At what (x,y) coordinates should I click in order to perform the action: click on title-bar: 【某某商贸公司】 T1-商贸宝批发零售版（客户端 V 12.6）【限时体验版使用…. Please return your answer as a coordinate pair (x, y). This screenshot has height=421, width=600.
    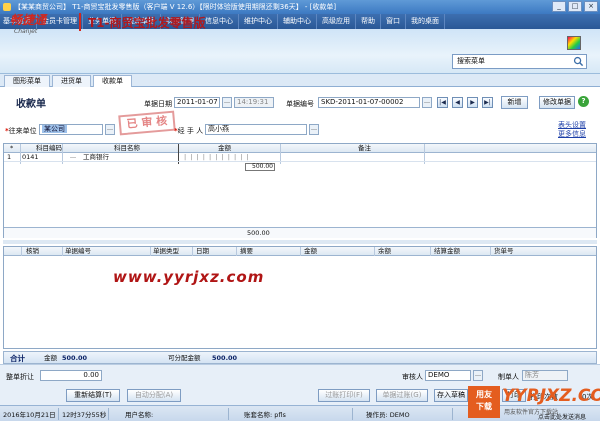
    Looking at the image, I should click on (300, 7).